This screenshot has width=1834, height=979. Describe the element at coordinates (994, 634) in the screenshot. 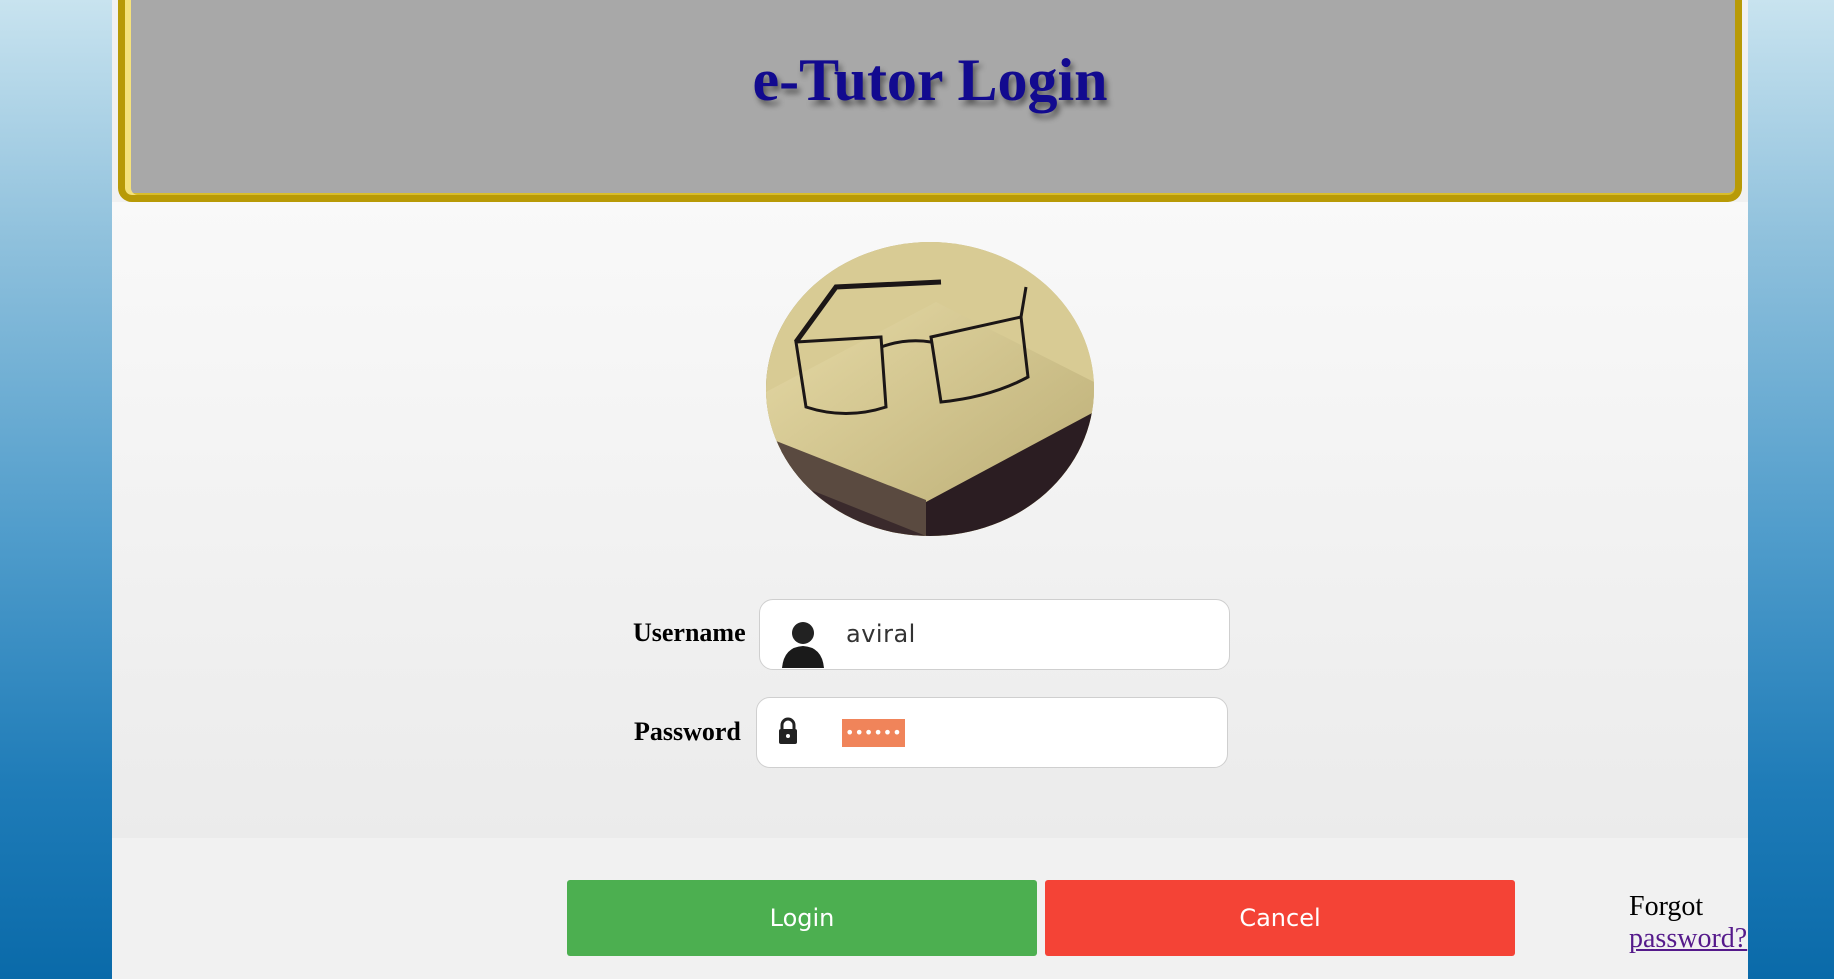

I see `username-field: aviral` at that location.